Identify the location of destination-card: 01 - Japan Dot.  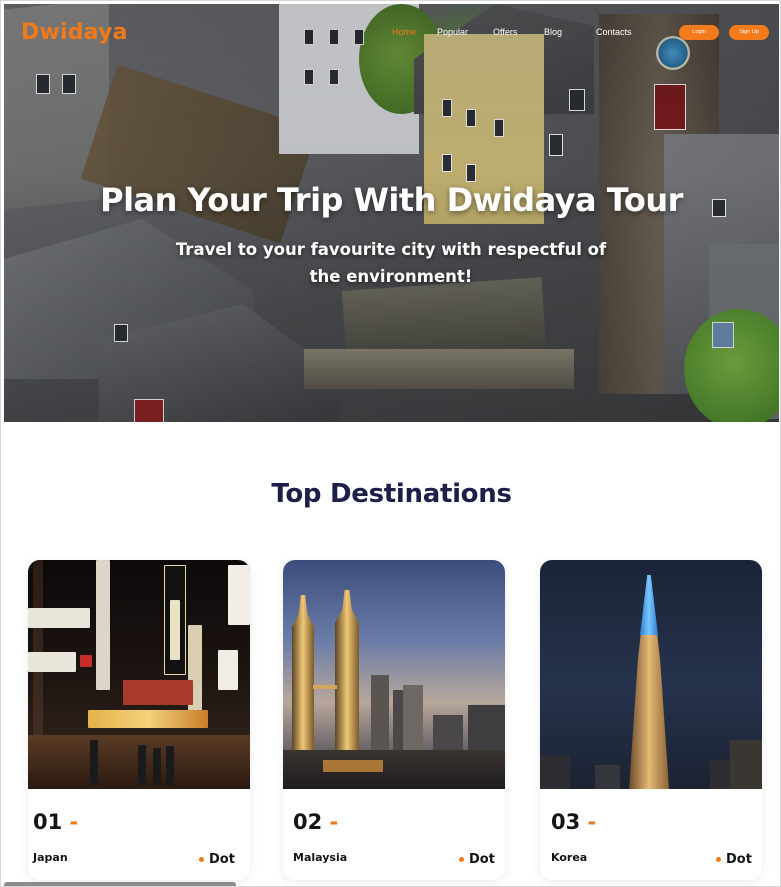
(139, 720).